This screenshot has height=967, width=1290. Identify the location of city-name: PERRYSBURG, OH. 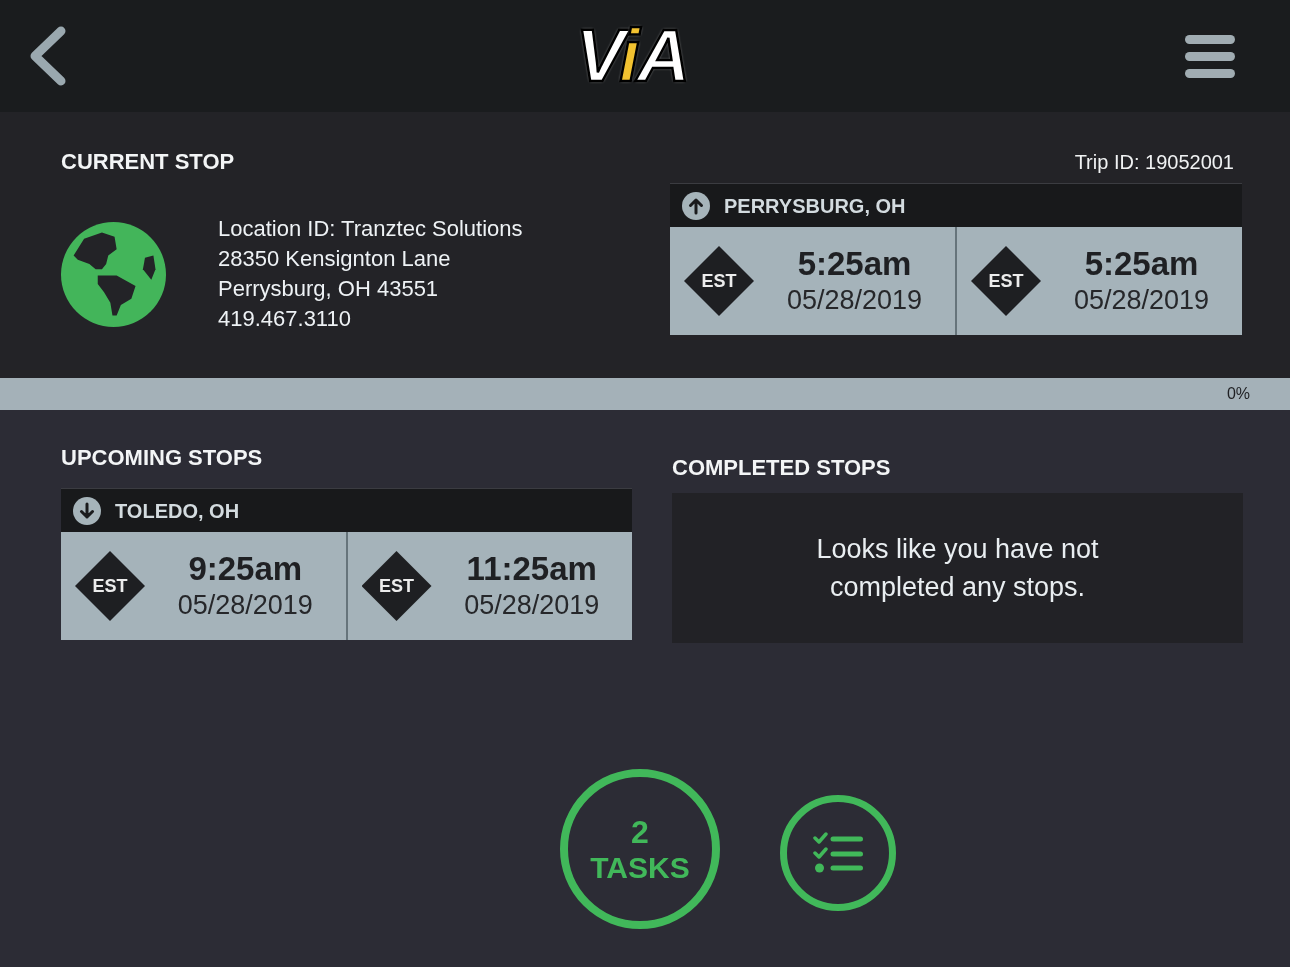
(815, 205).